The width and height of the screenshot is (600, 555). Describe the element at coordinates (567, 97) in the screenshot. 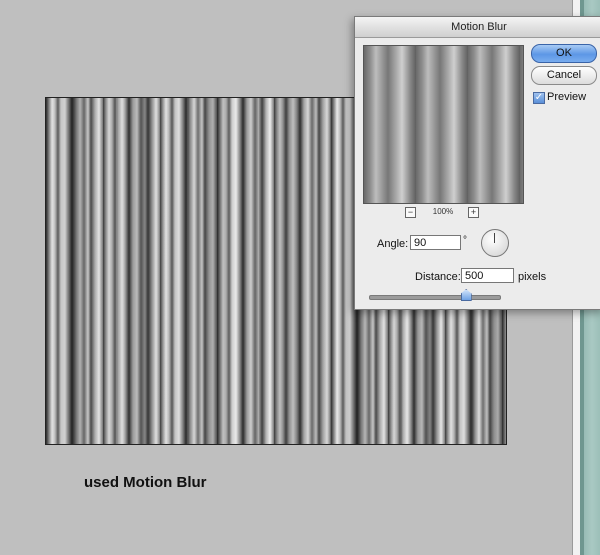

I see `preview-label: Preview` at that location.